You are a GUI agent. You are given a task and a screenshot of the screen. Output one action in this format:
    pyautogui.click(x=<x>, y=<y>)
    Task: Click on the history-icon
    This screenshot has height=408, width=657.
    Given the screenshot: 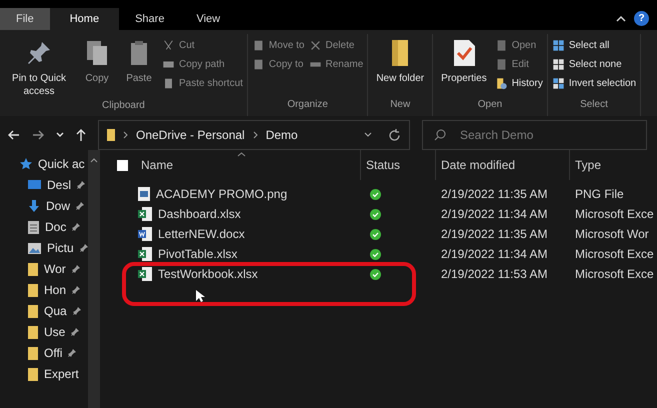 What is the action you would take?
    pyautogui.click(x=501, y=83)
    